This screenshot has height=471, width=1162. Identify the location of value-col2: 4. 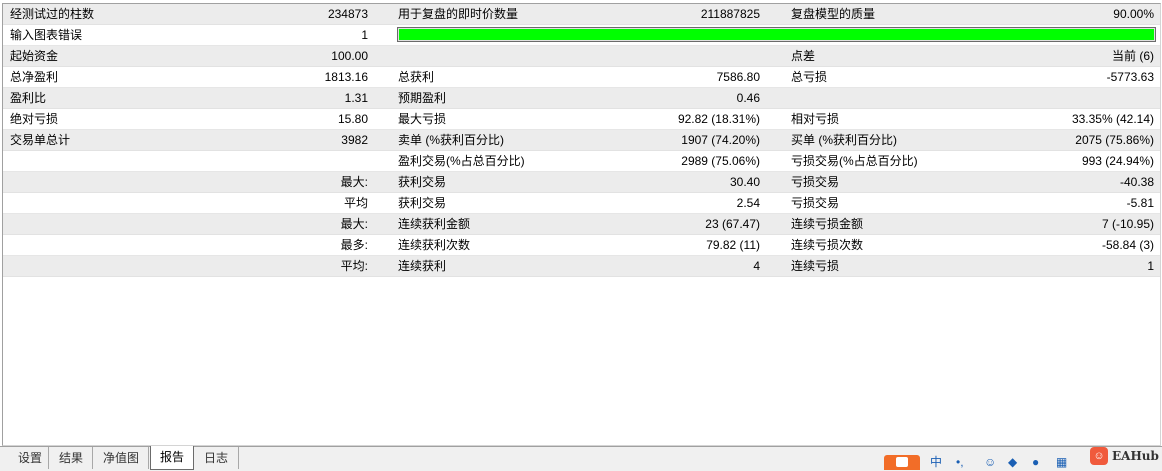
(756, 266).